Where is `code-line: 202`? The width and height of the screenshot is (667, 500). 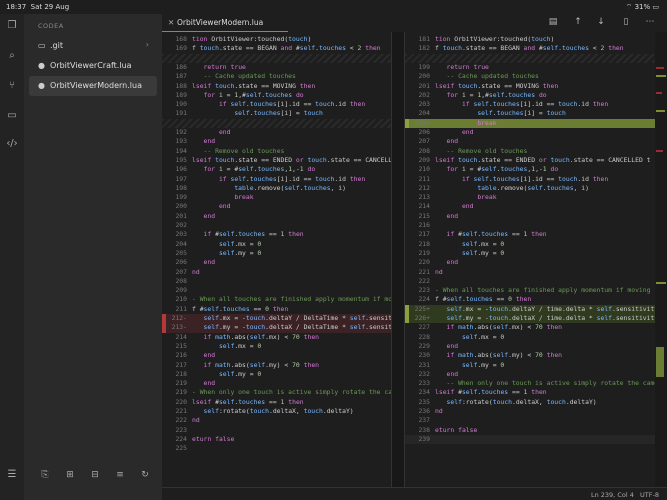
code-line: 202 is located at coordinates (276, 225).